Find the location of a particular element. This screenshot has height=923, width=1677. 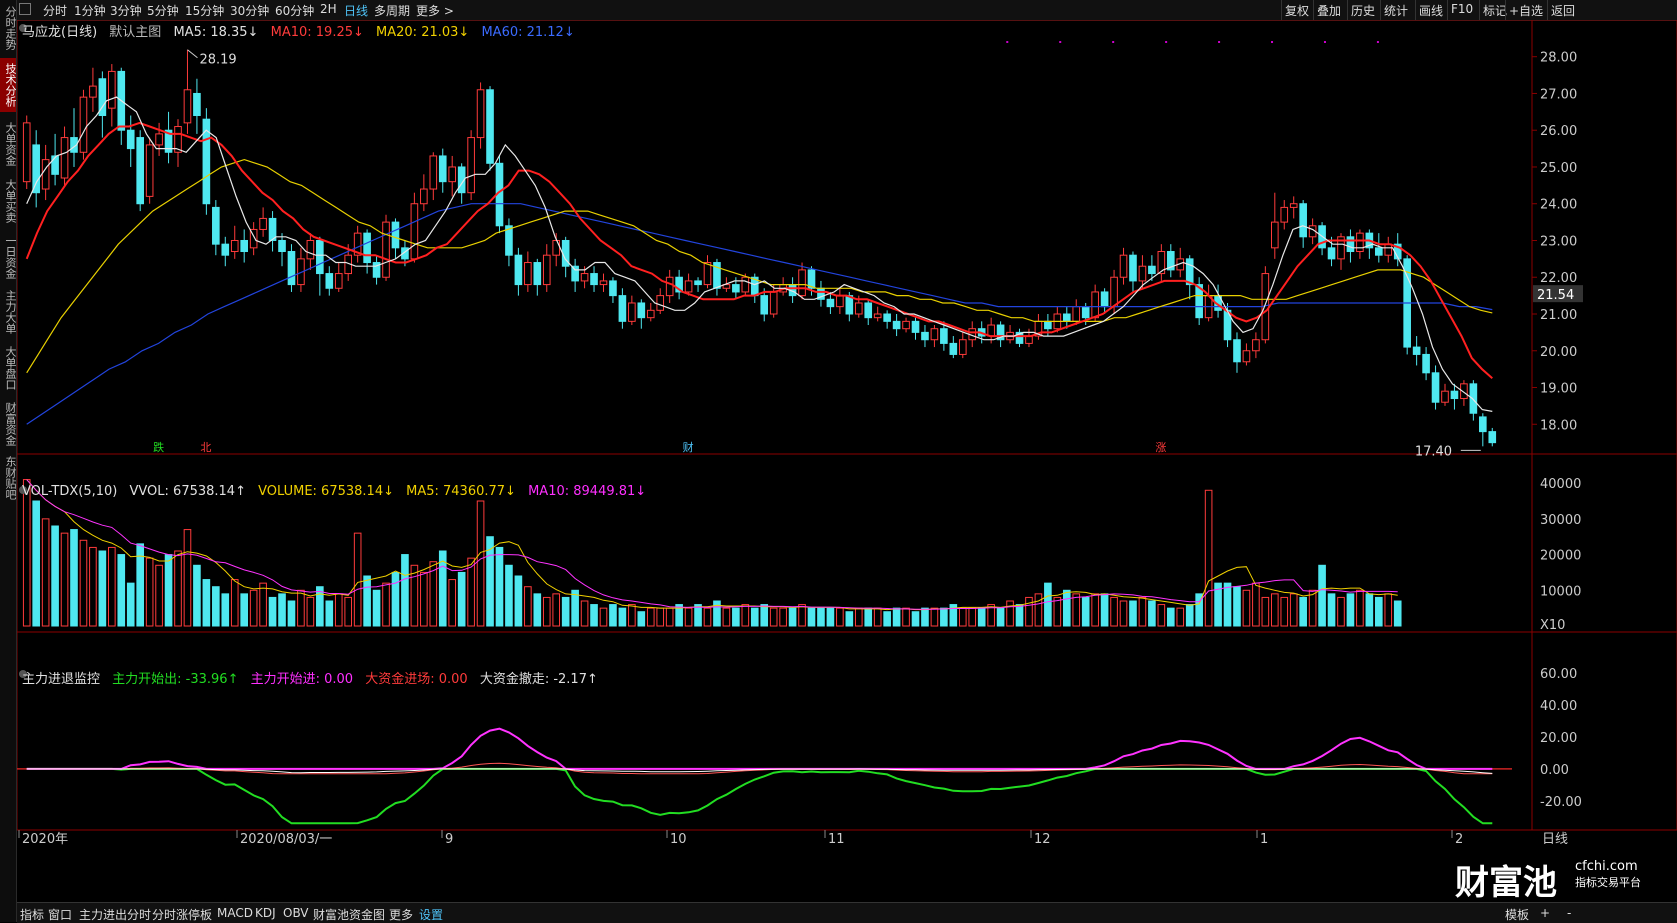

left-tab-3: 大单买卖 is located at coordinates (8, 201).